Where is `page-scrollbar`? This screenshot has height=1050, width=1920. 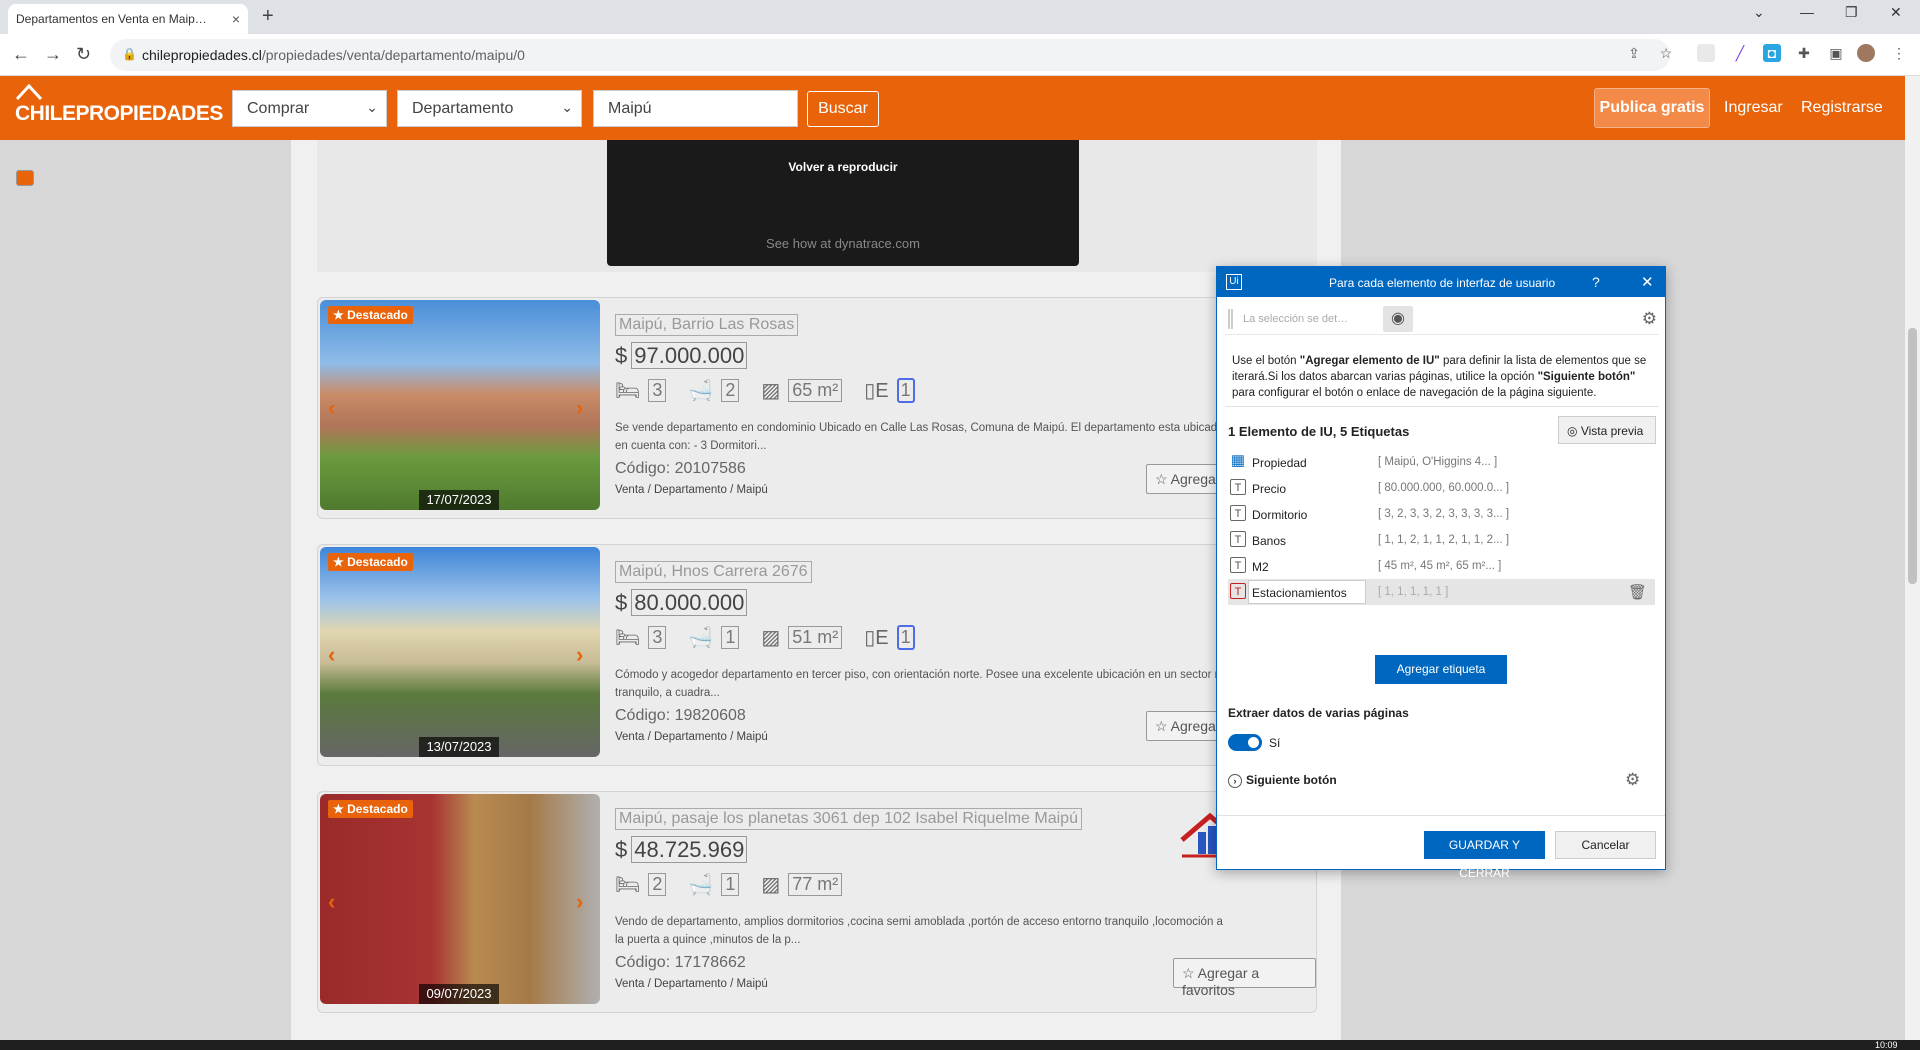 page-scrollbar is located at coordinates (1912, 558).